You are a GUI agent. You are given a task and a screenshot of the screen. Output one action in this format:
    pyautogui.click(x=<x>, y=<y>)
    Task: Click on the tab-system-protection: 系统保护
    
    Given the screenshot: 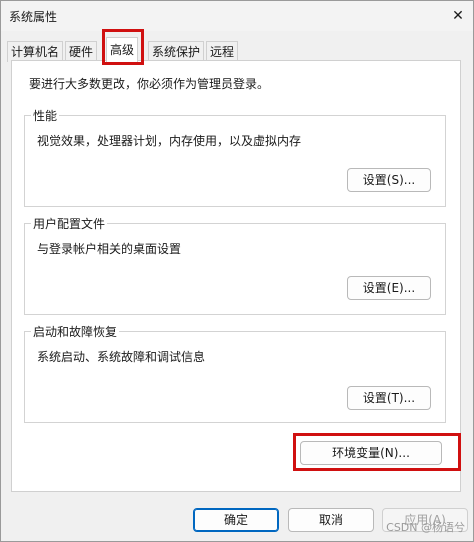 What is the action you would take?
    pyautogui.click(x=176, y=51)
    